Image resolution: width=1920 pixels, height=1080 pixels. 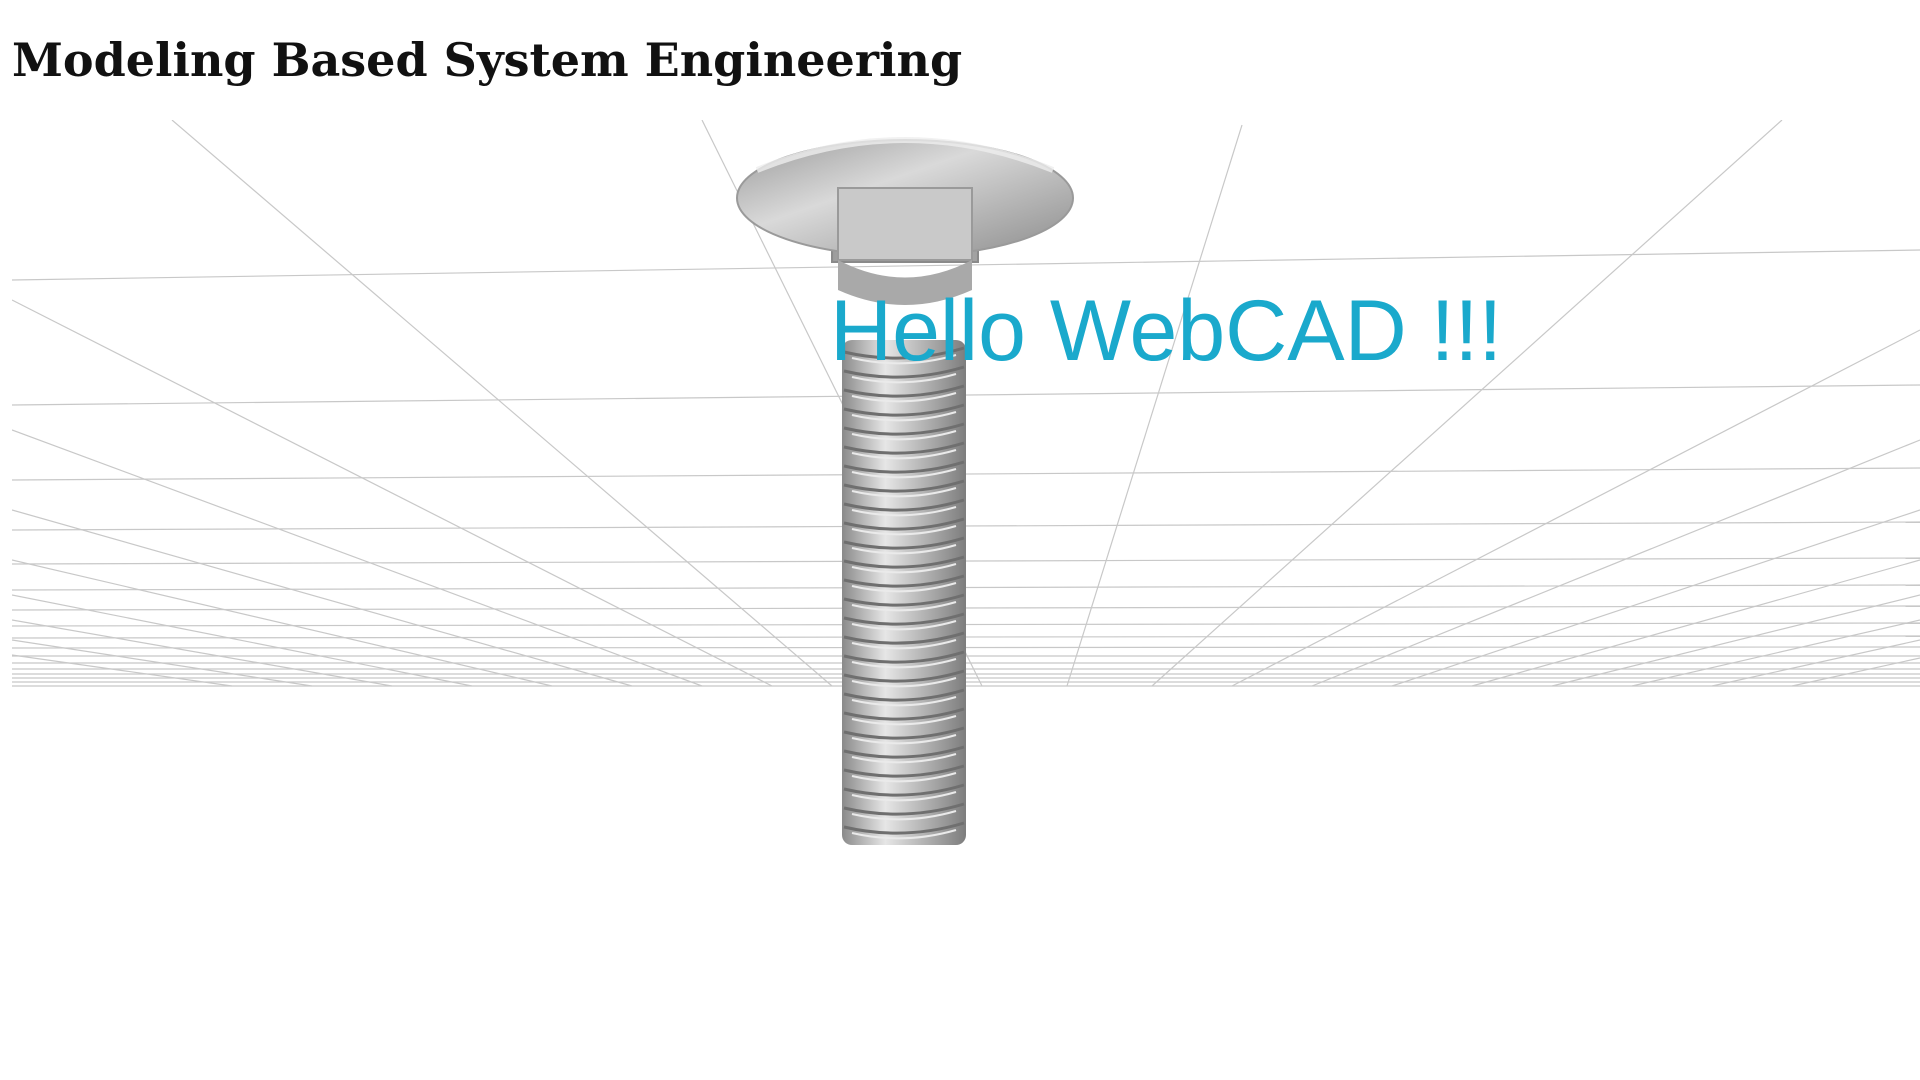 I want to click on page-title: Modeling Based System Engineering, so click(x=487, y=60).